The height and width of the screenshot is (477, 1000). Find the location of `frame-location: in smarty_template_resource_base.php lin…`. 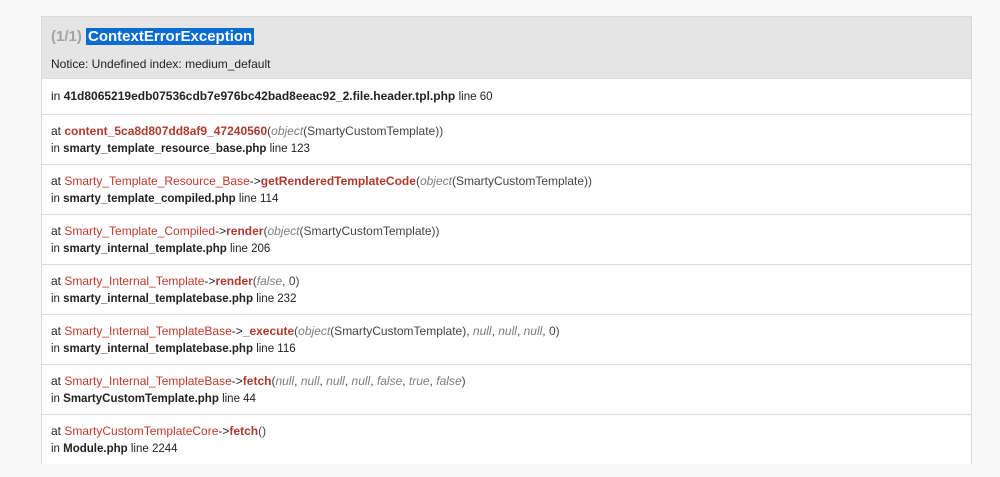

frame-location: in smarty_template_resource_base.php lin… is located at coordinates (506, 149).